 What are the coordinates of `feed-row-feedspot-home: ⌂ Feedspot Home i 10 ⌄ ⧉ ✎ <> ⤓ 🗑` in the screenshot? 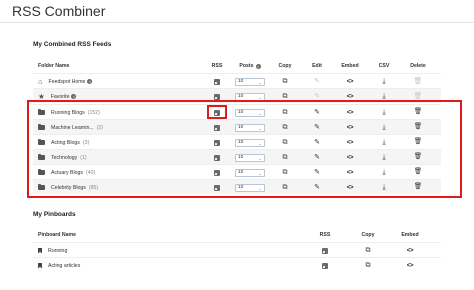 It's located at (237, 80).